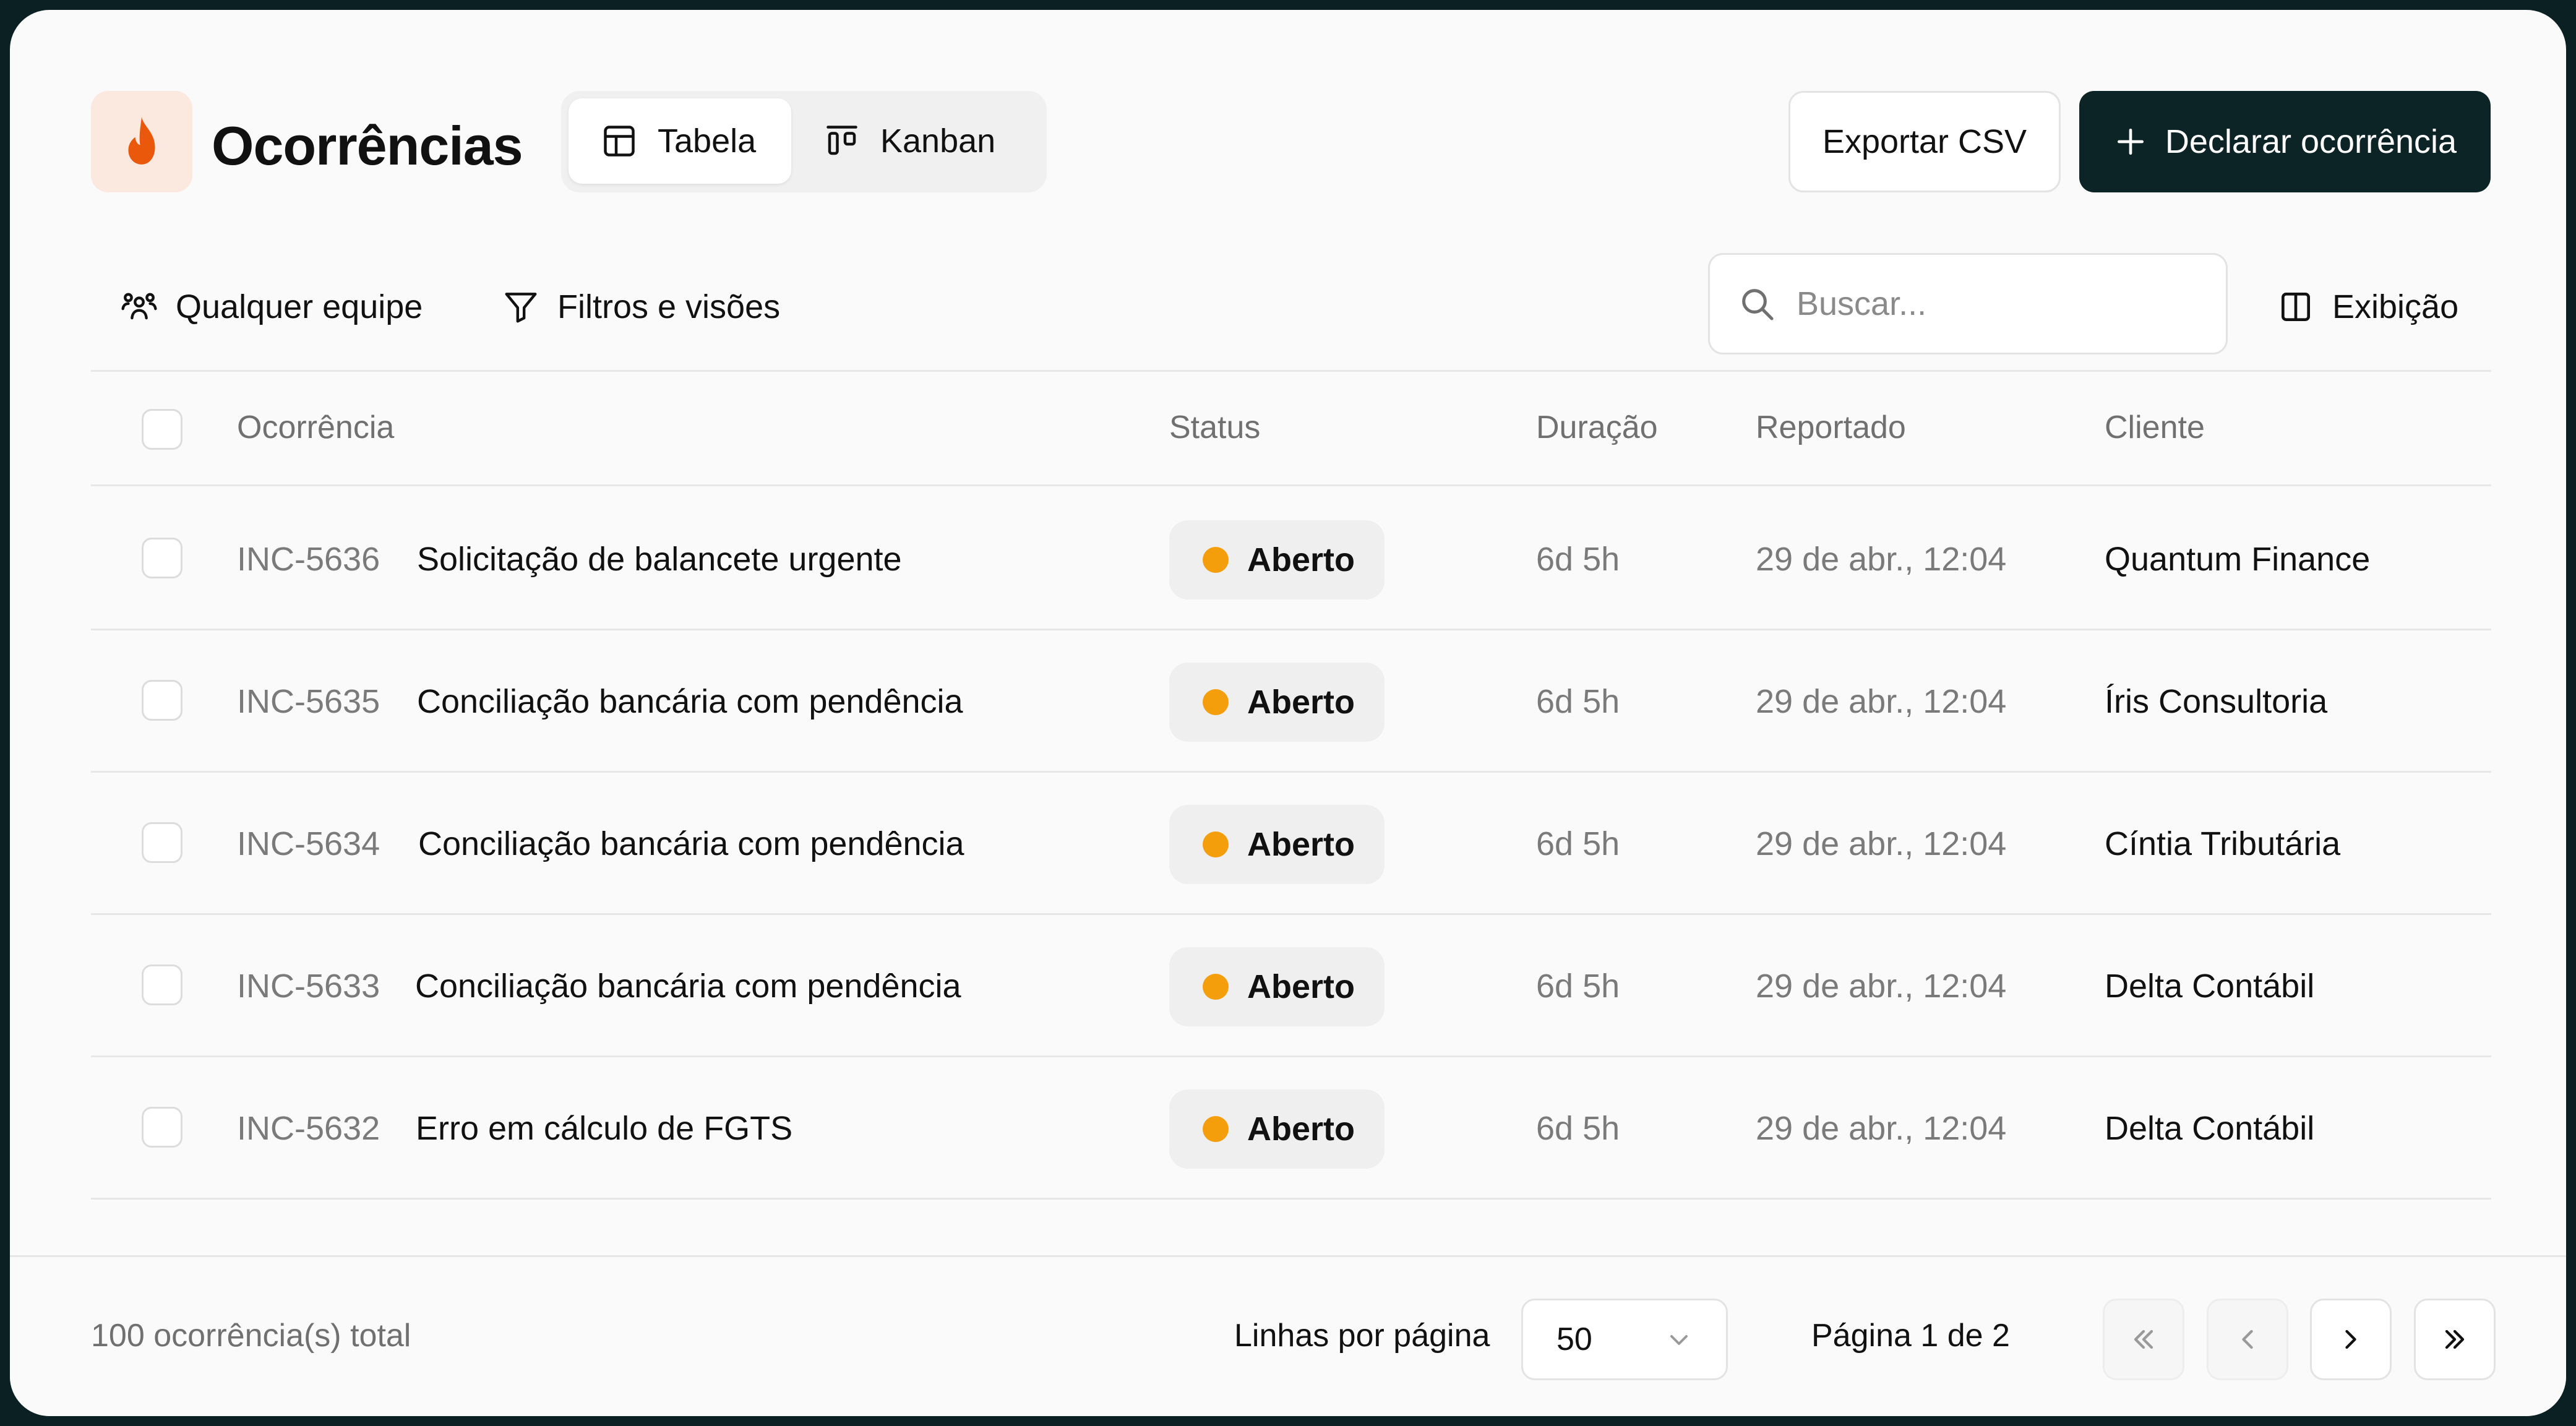  I want to click on page-title: Ocorrências, so click(367, 145).